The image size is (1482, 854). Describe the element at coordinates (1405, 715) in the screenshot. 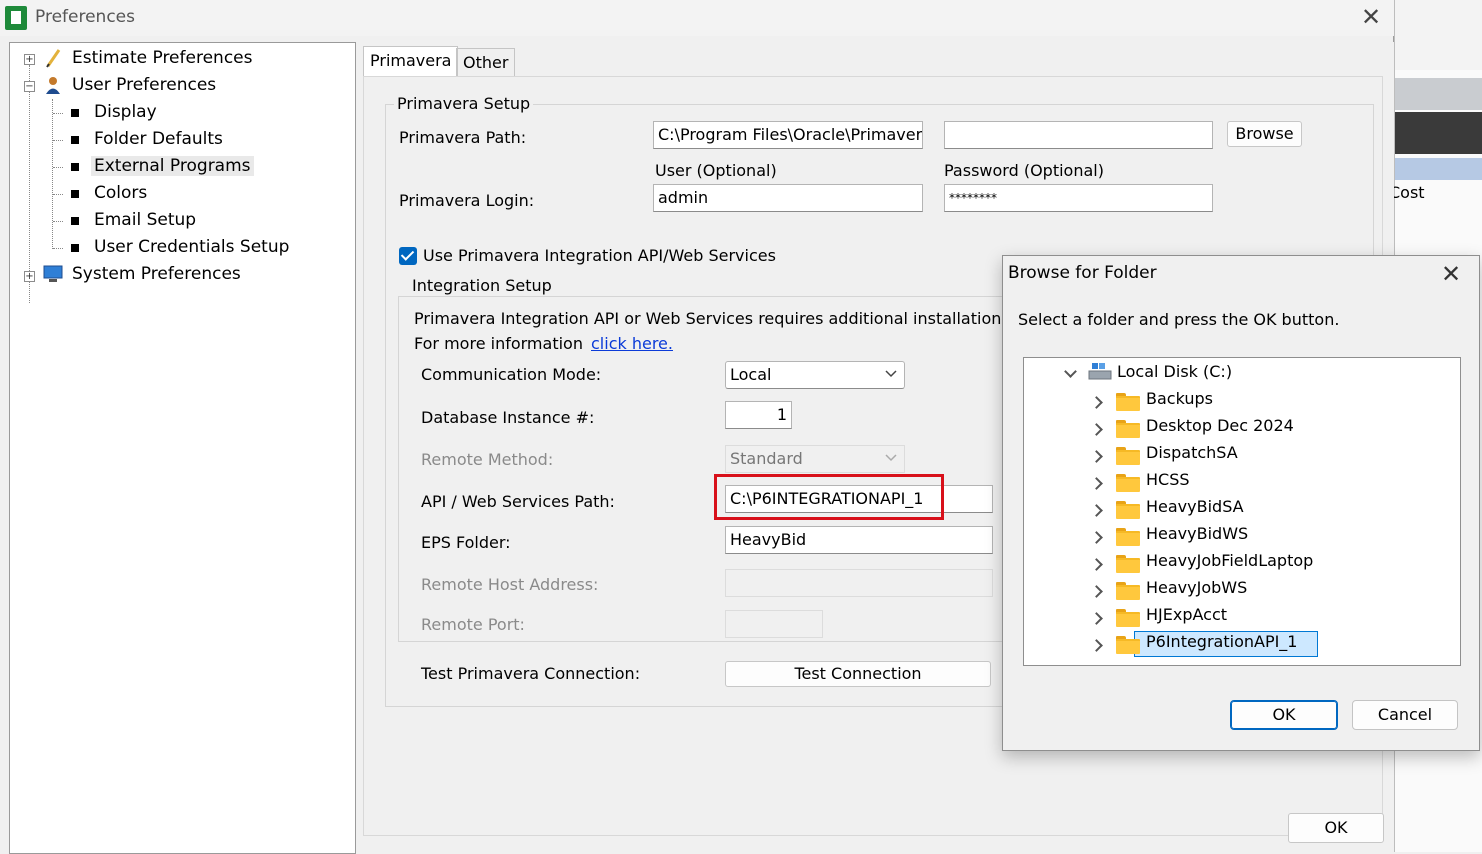

I see `dialog-cancel-button: Cancel` at that location.